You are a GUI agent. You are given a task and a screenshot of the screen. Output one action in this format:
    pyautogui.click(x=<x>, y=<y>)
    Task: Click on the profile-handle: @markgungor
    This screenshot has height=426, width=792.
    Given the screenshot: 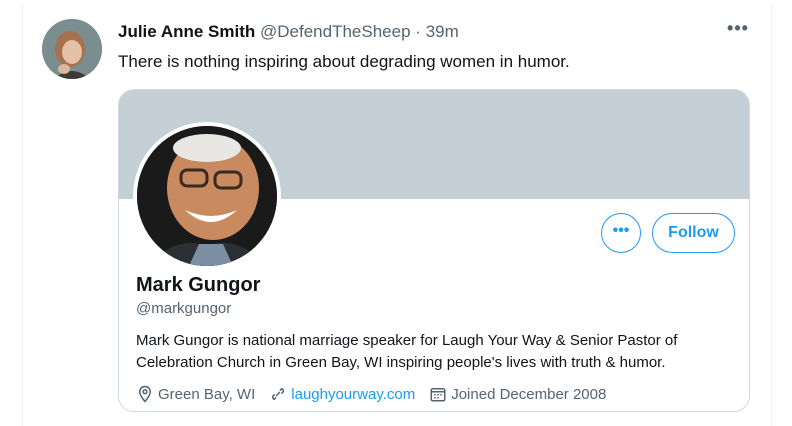 What is the action you would take?
    pyautogui.click(x=184, y=308)
    